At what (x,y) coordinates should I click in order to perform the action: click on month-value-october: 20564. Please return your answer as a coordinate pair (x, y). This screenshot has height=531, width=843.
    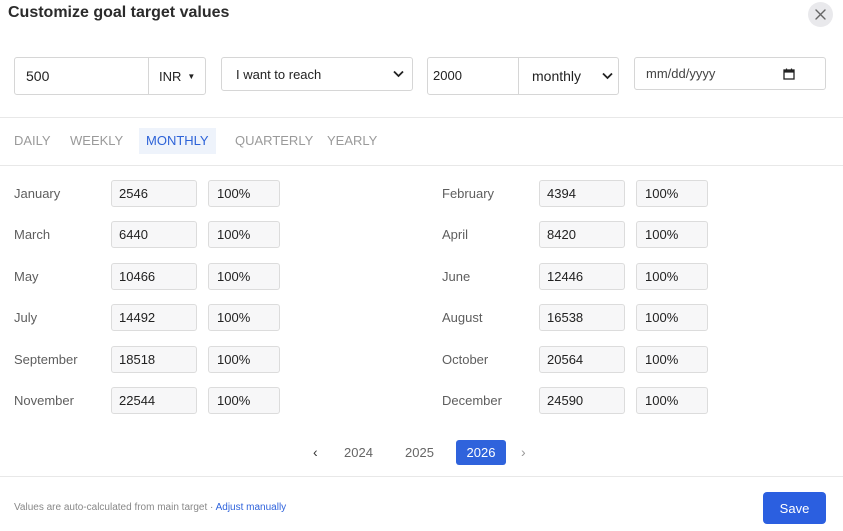
    Looking at the image, I should click on (582, 359).